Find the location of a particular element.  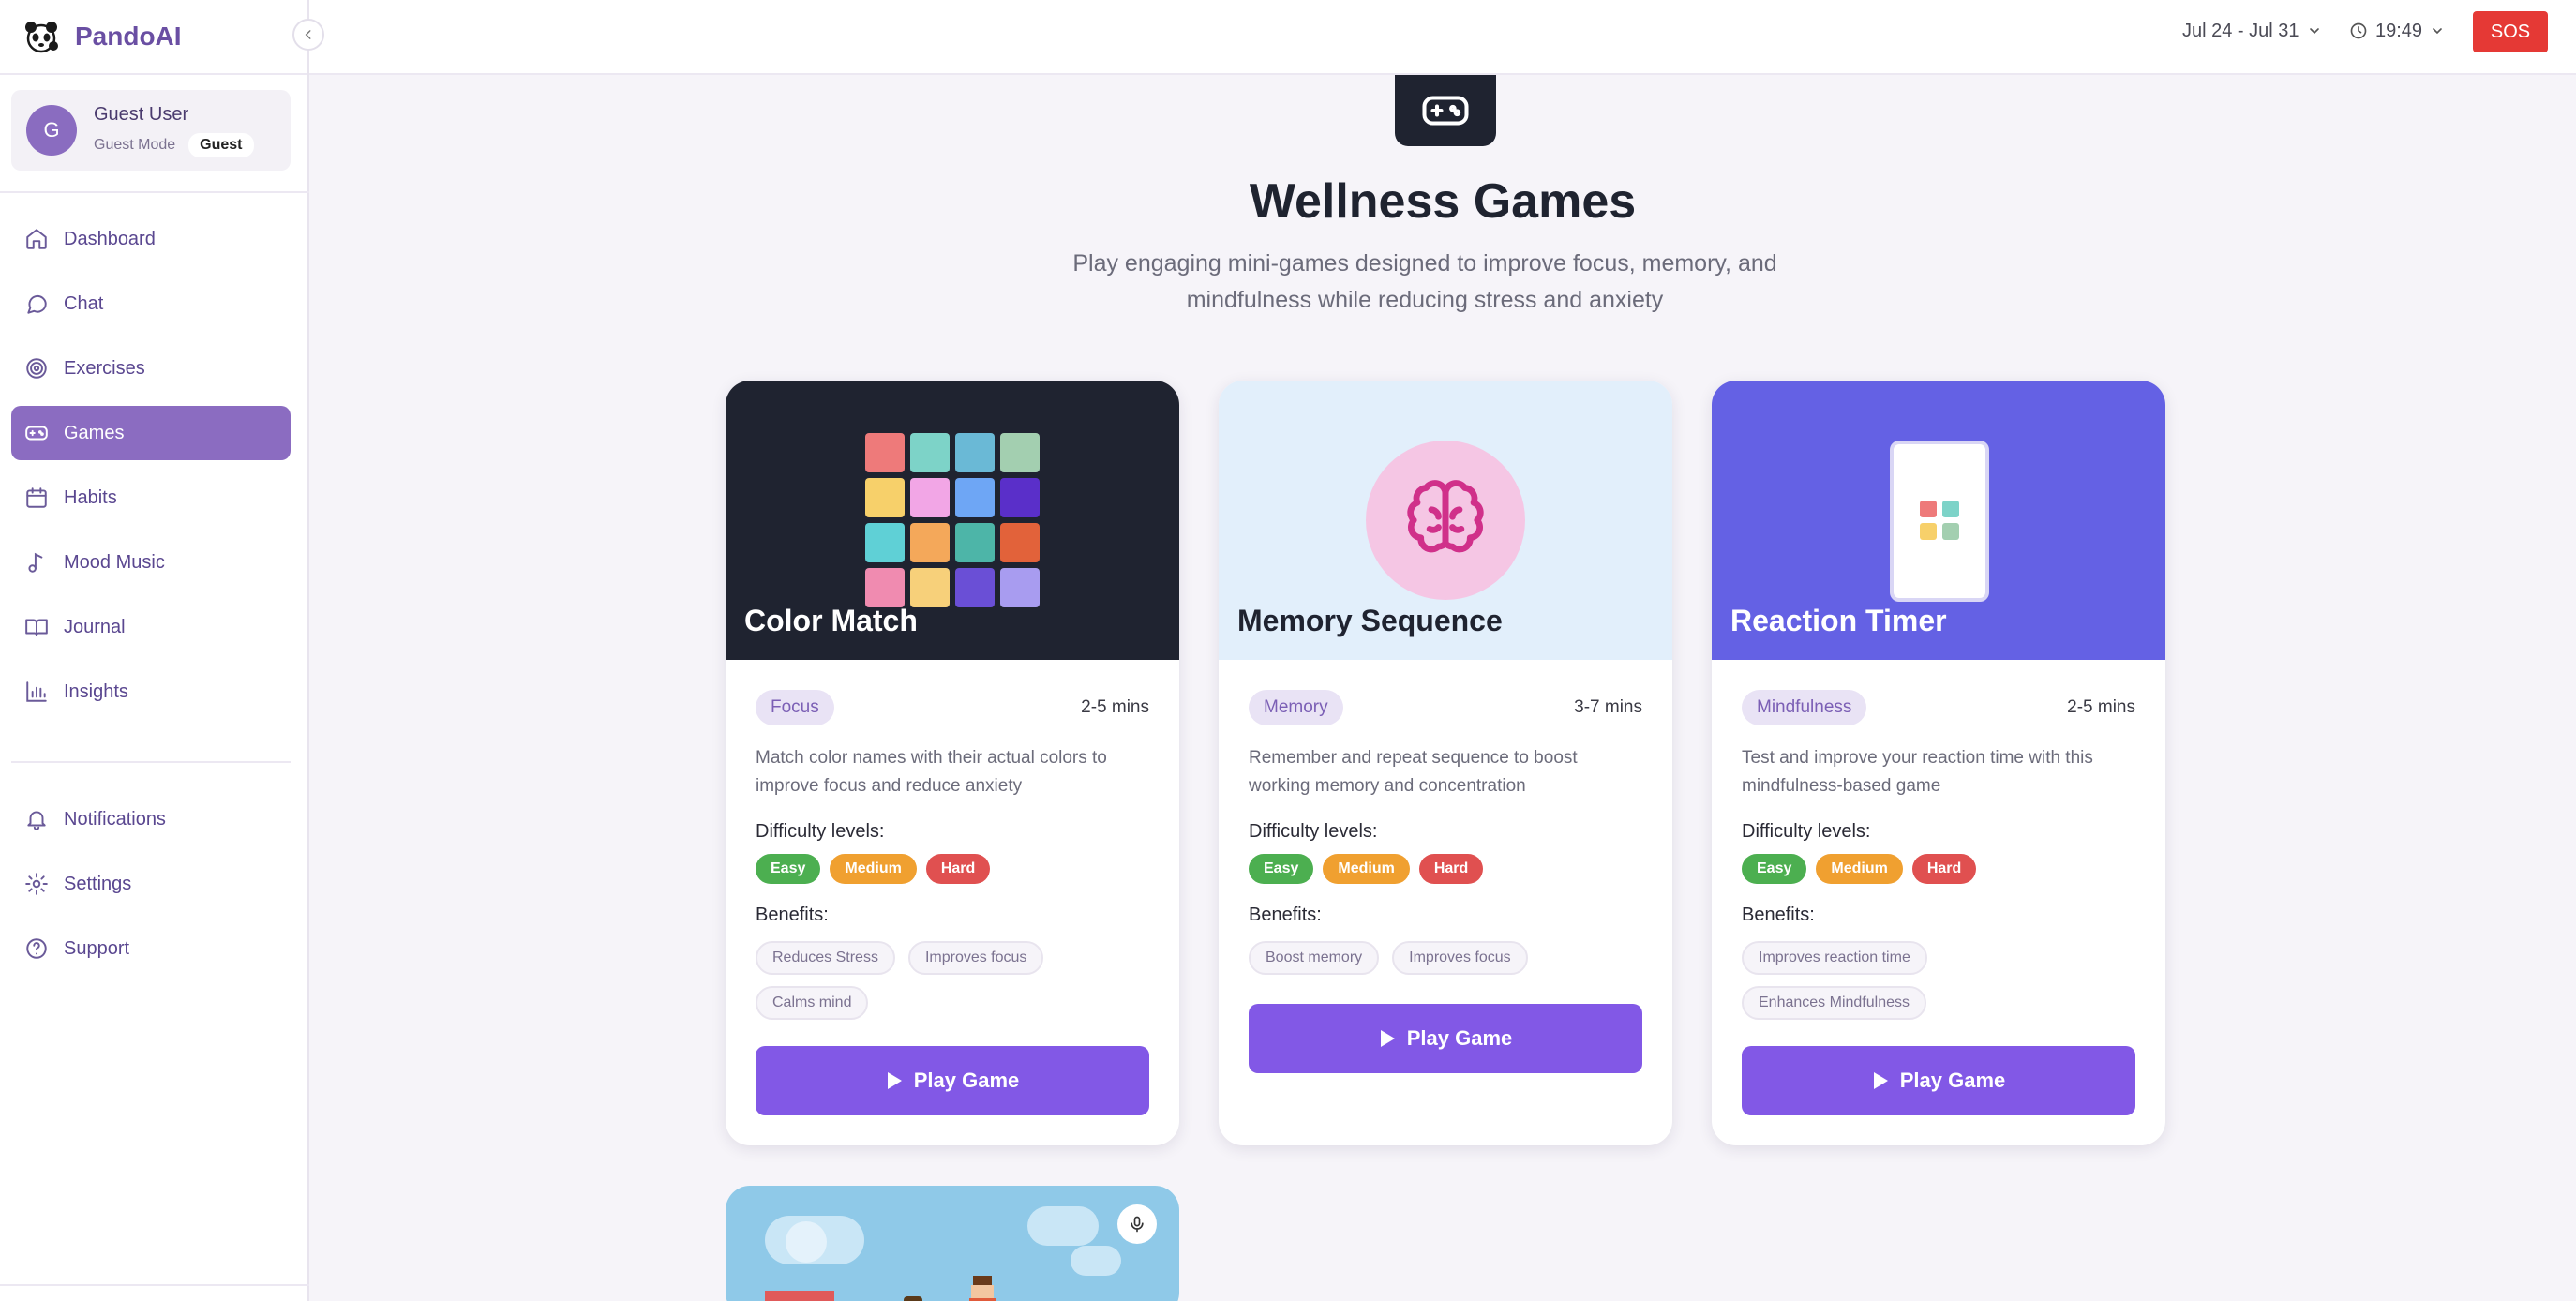

page-title: Wellness Games is located at coordinates (1443, 201).